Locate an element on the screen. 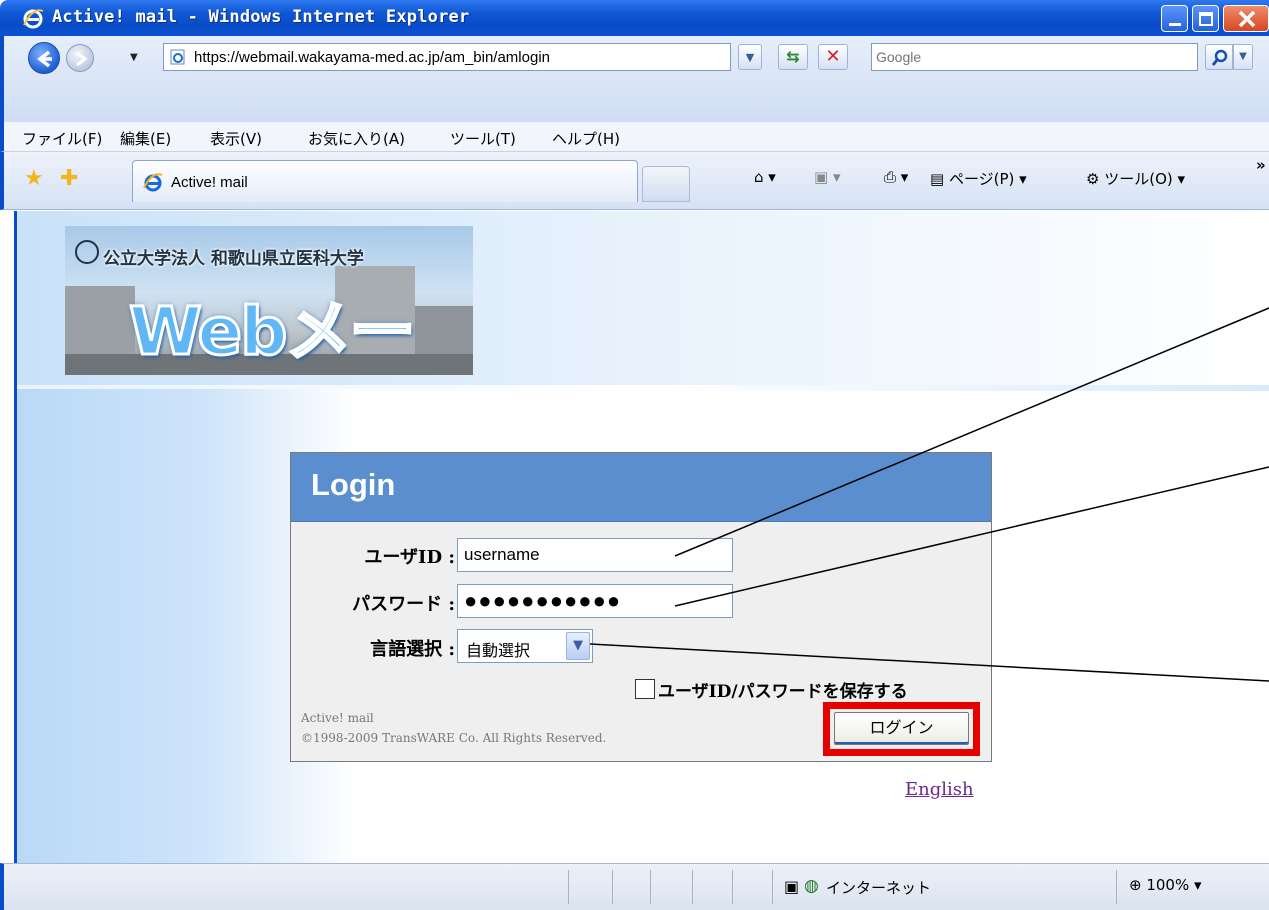  login-button: ログイン is located at coordinates (901, 728).